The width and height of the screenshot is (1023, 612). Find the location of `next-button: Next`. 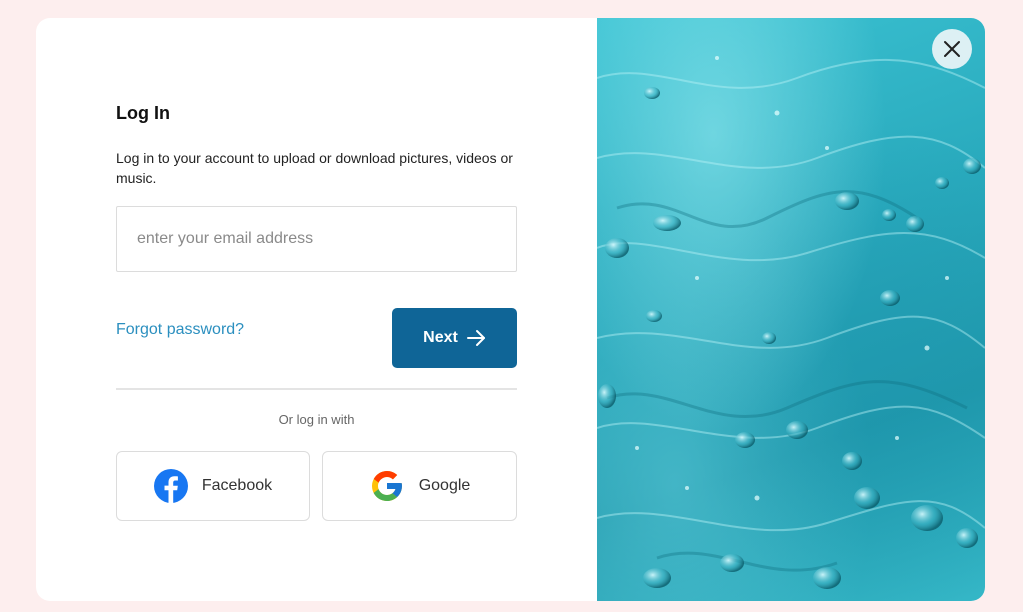

next-button: Next is located at coordinates (454, 338).